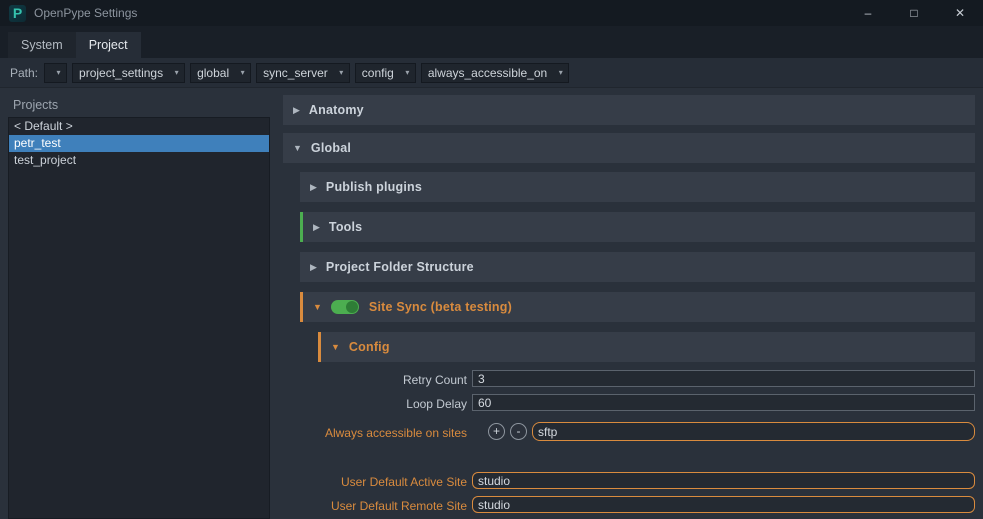 This screenshot has width=983, height=519. What do you see at coordinates (637, 187) in the screenshot?
I see `section-header-publish-plugins: ▶ Publish plugins` at bounding box center [637, 187].